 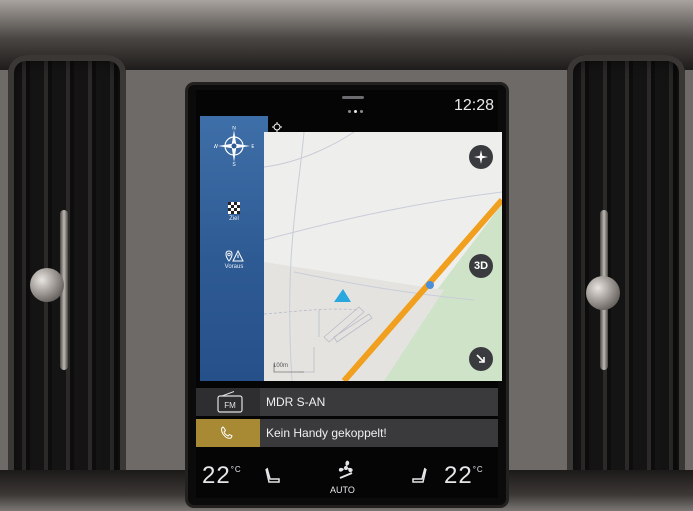 What do you see at coordinates (481, 266) in the screenshot?
I see `view-mode-3d-button: 3D` at bounding box center [481, 266].